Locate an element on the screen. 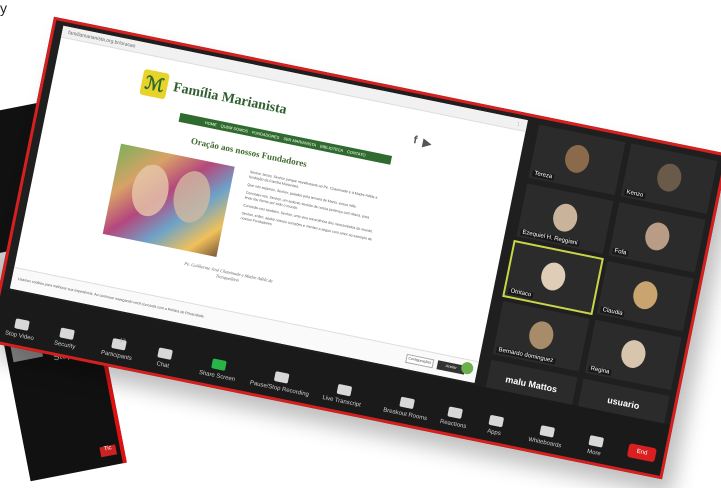 The image size is (721, 488). reactions-label: Reactions is located at coordinates (453, 424).